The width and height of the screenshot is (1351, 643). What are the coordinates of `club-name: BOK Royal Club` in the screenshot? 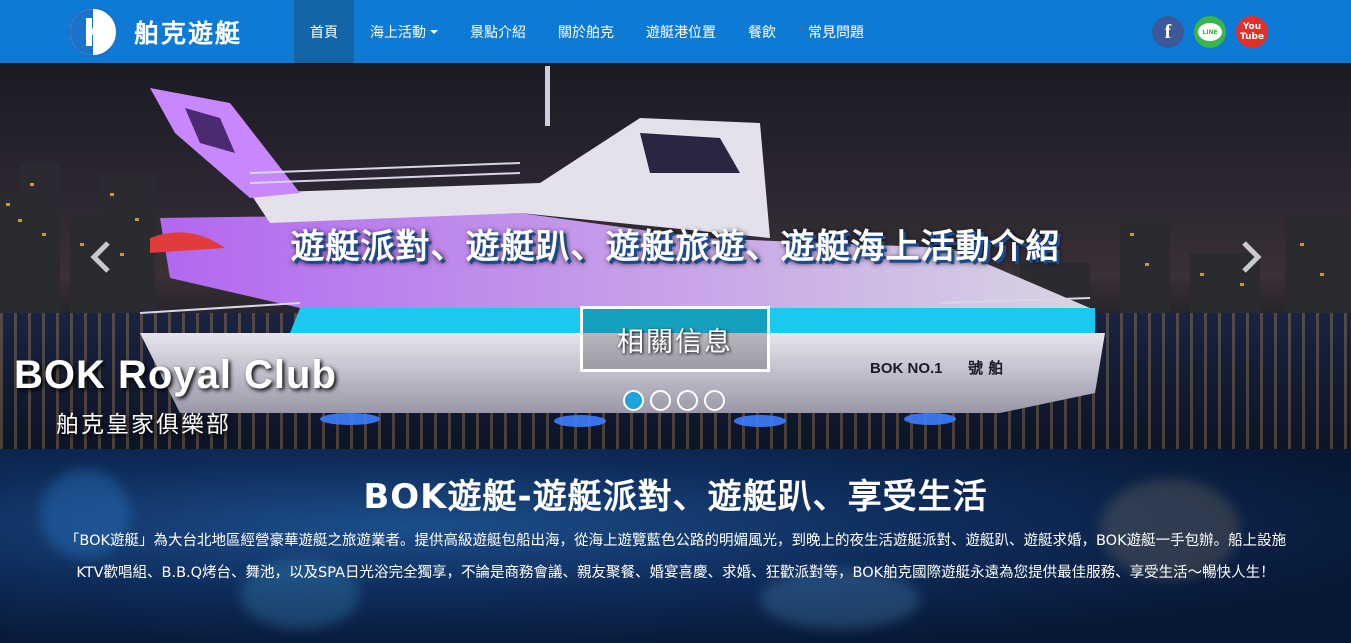 It's located at (175, 375).